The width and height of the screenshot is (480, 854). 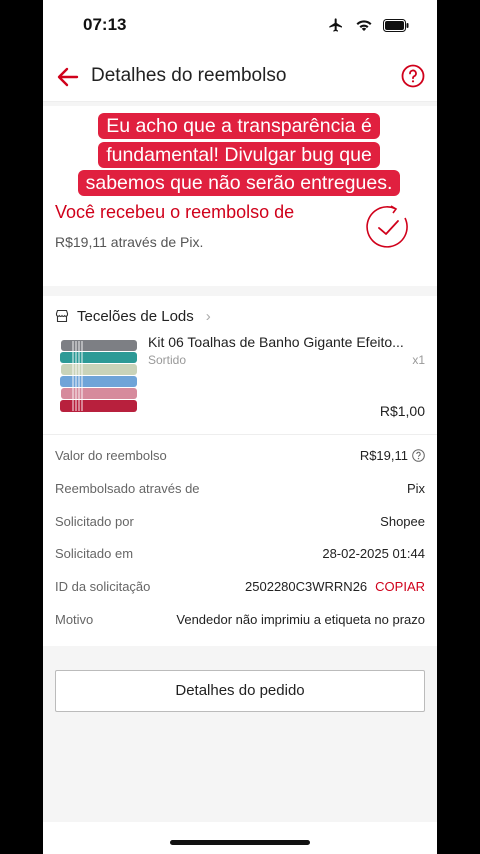 What do you see at coordinates (240, 838) in the screenshot?
I see `bottom-area` at bounding box center [240, 838].